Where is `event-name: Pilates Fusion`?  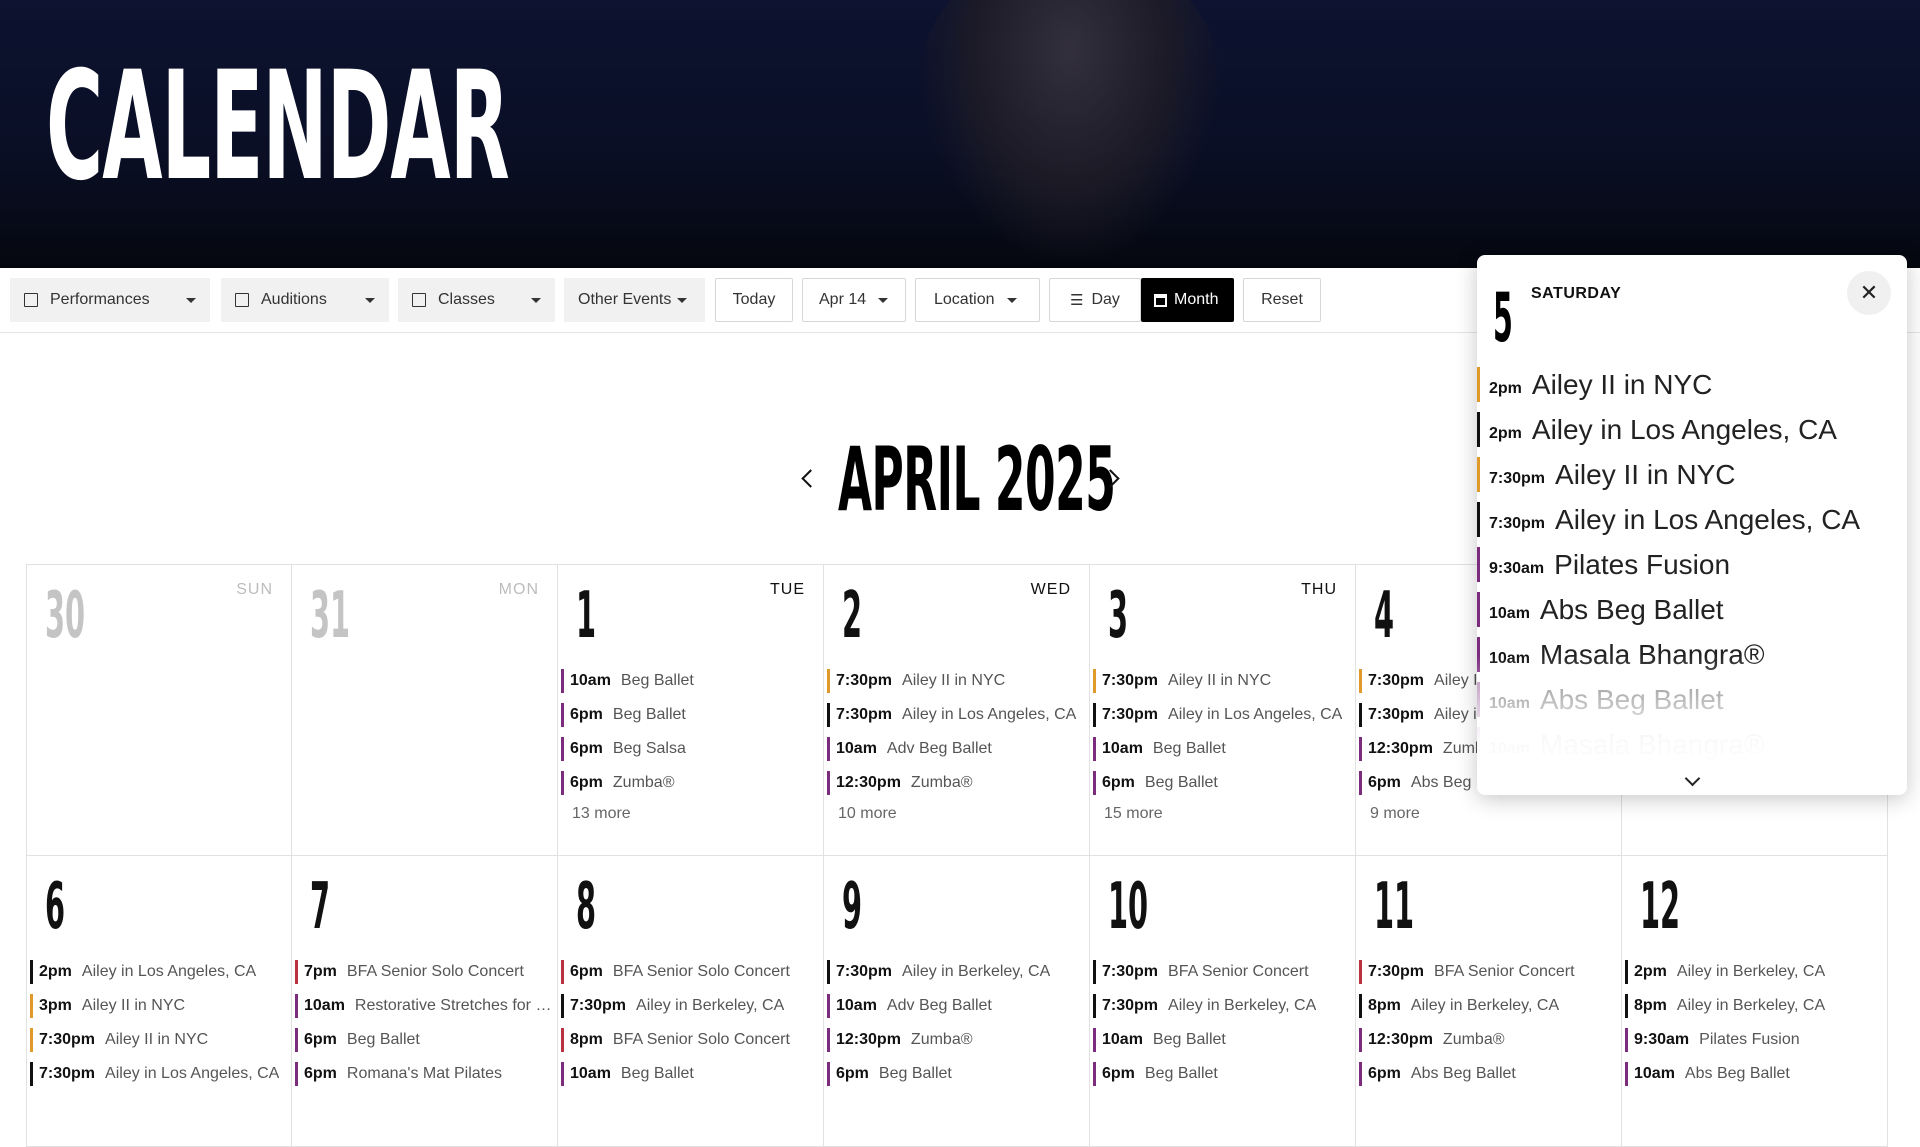
event-name: Pilates Fusion is located at coordinates (1749, 1039).